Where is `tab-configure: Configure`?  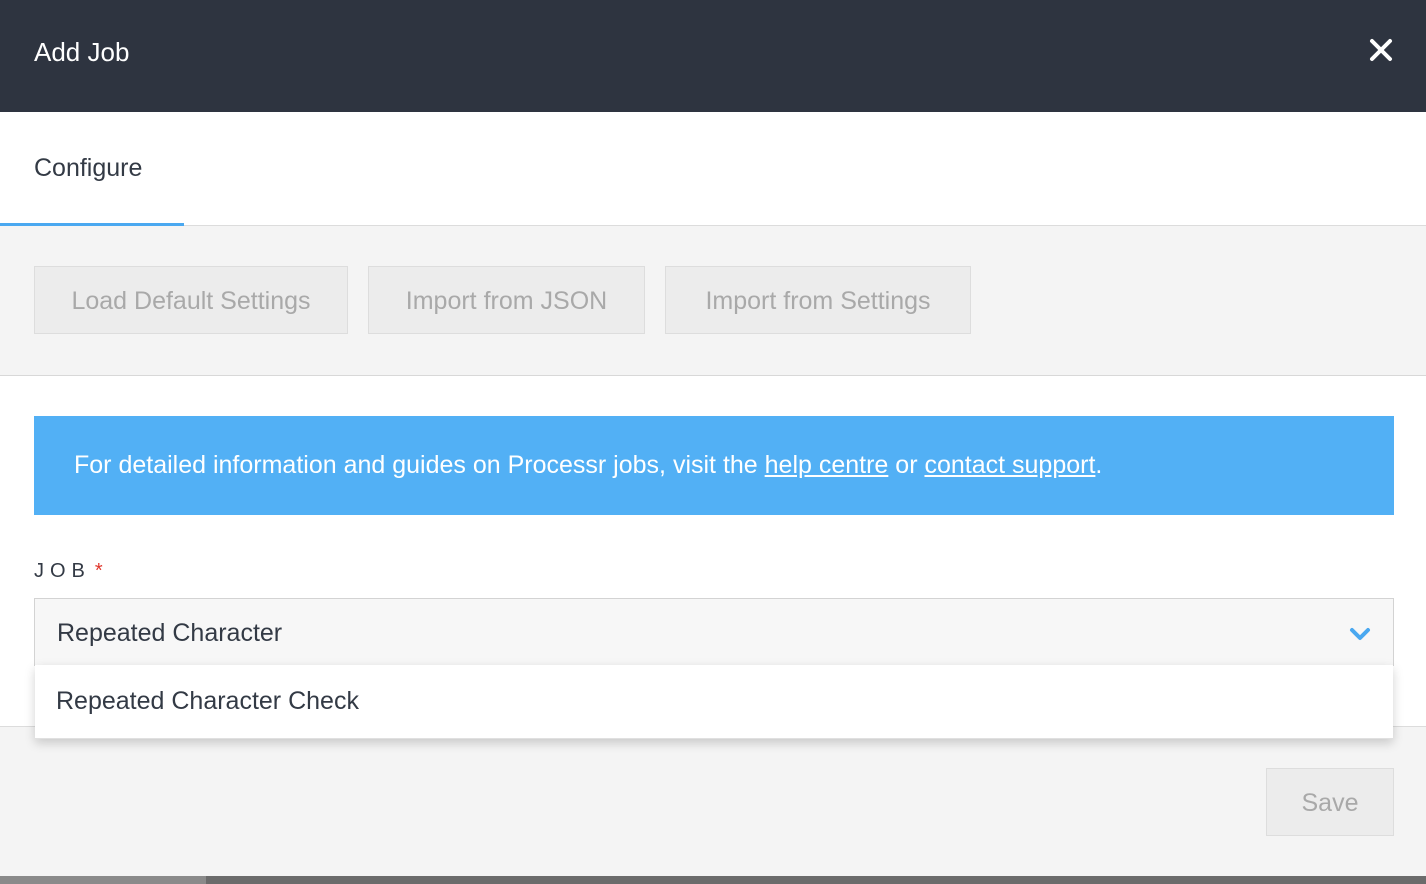 tab-configure: Configure is located at coordinates (92, 169).